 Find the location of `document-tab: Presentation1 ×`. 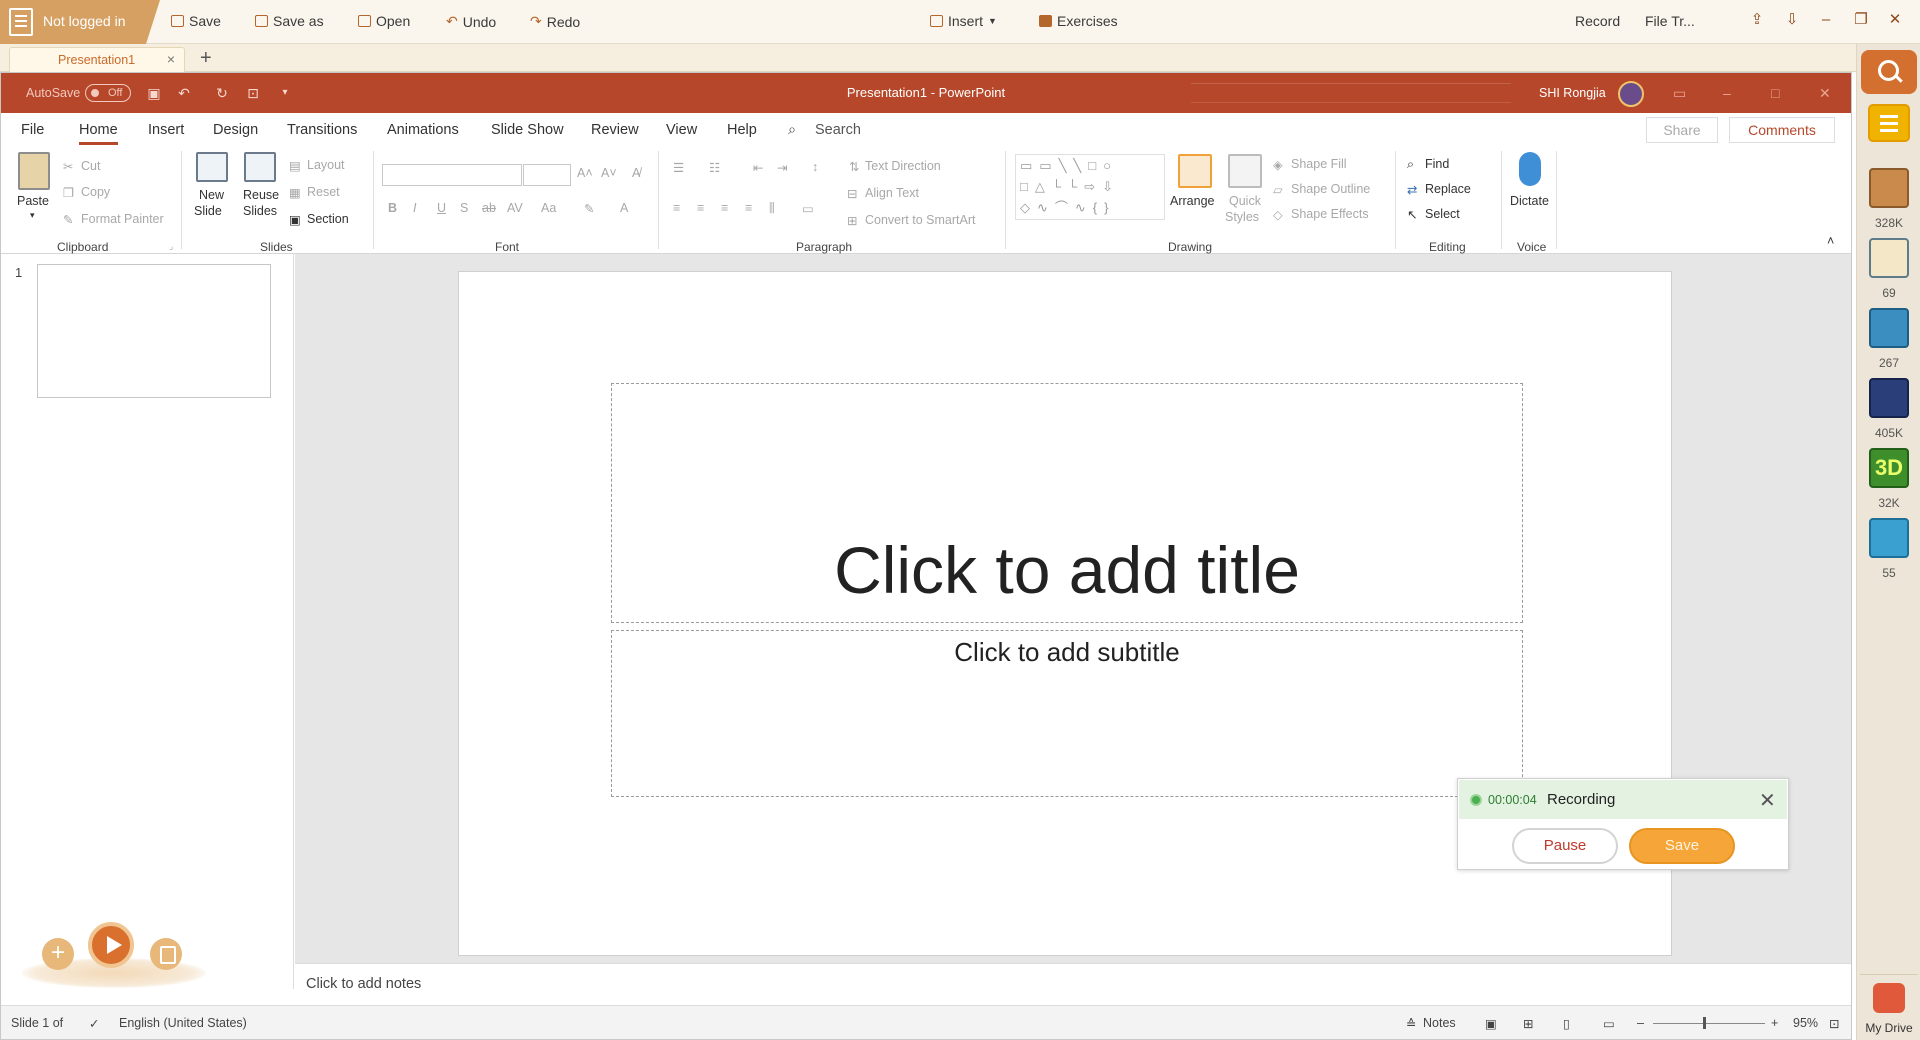

document-tab: Presentation1 × is located at coordinates (97, 59).